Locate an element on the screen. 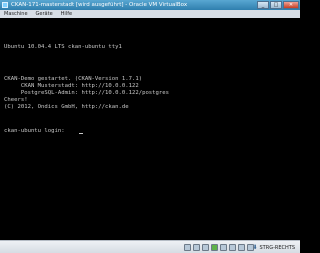 Image resolution: width=320 pixels, height=253 pixels. virtualbox-icon is located at coordinates (5, 5).